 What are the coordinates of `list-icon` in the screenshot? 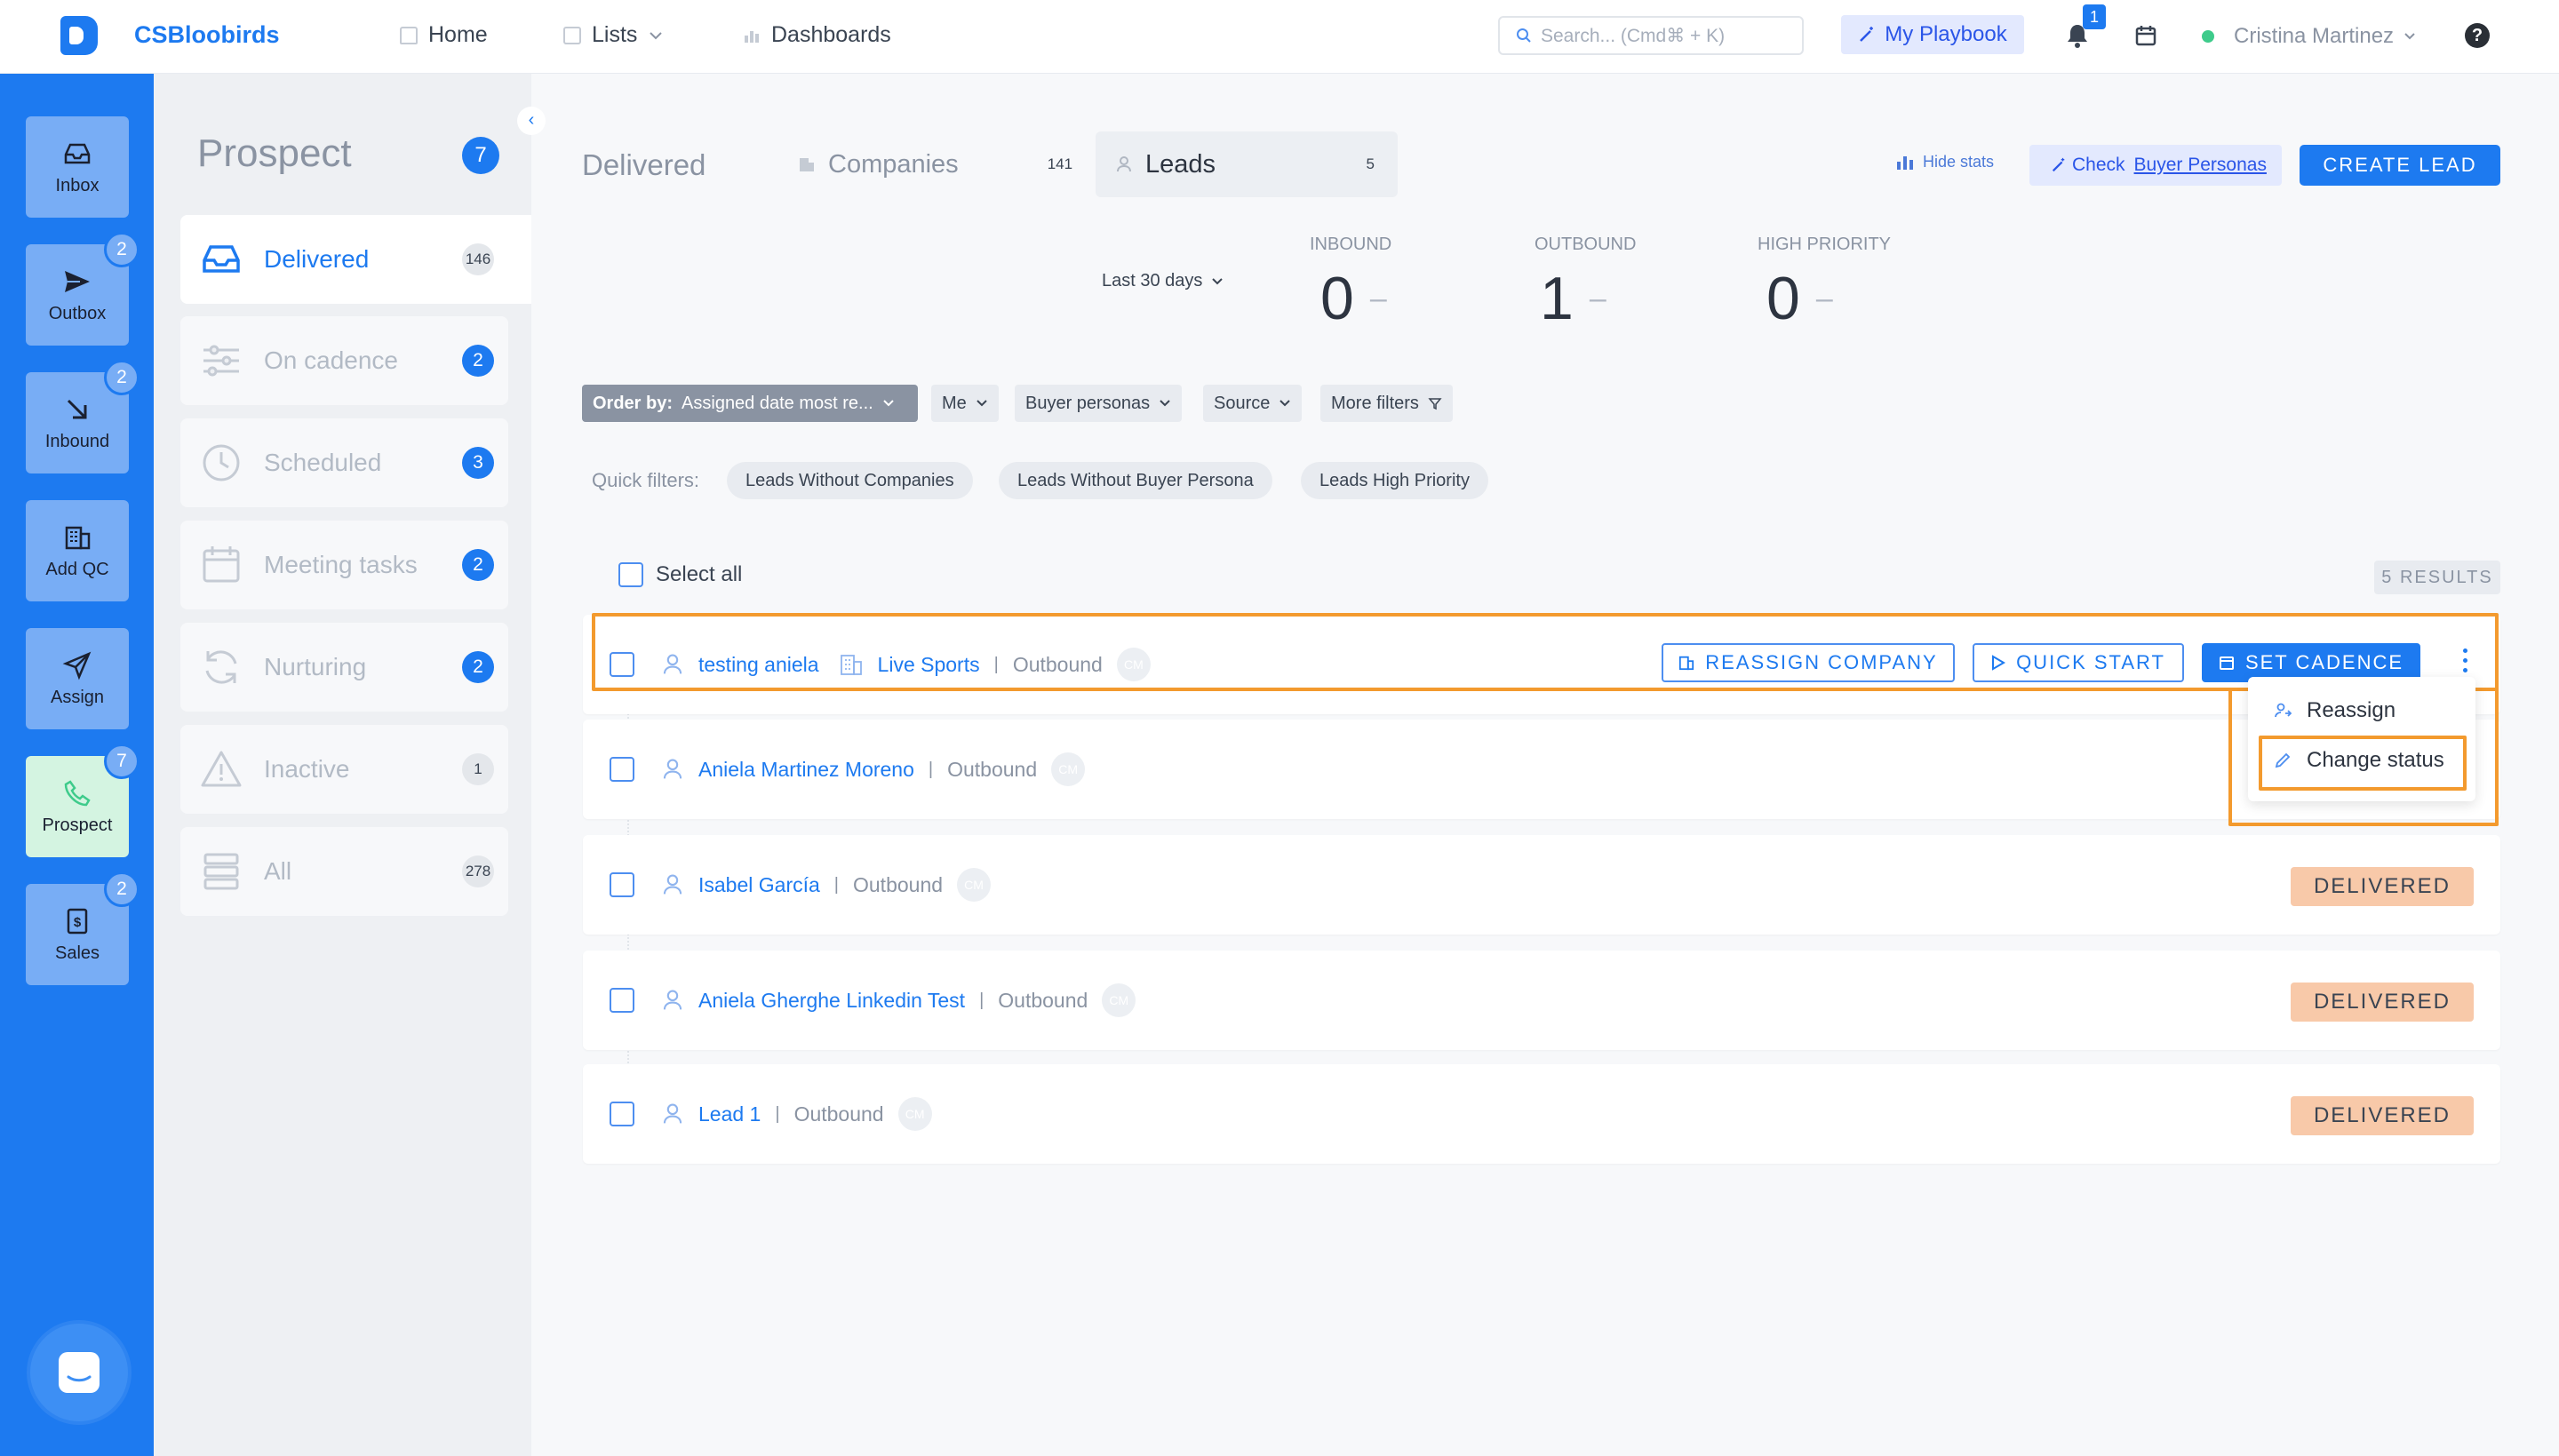 It's located at (572, 35).